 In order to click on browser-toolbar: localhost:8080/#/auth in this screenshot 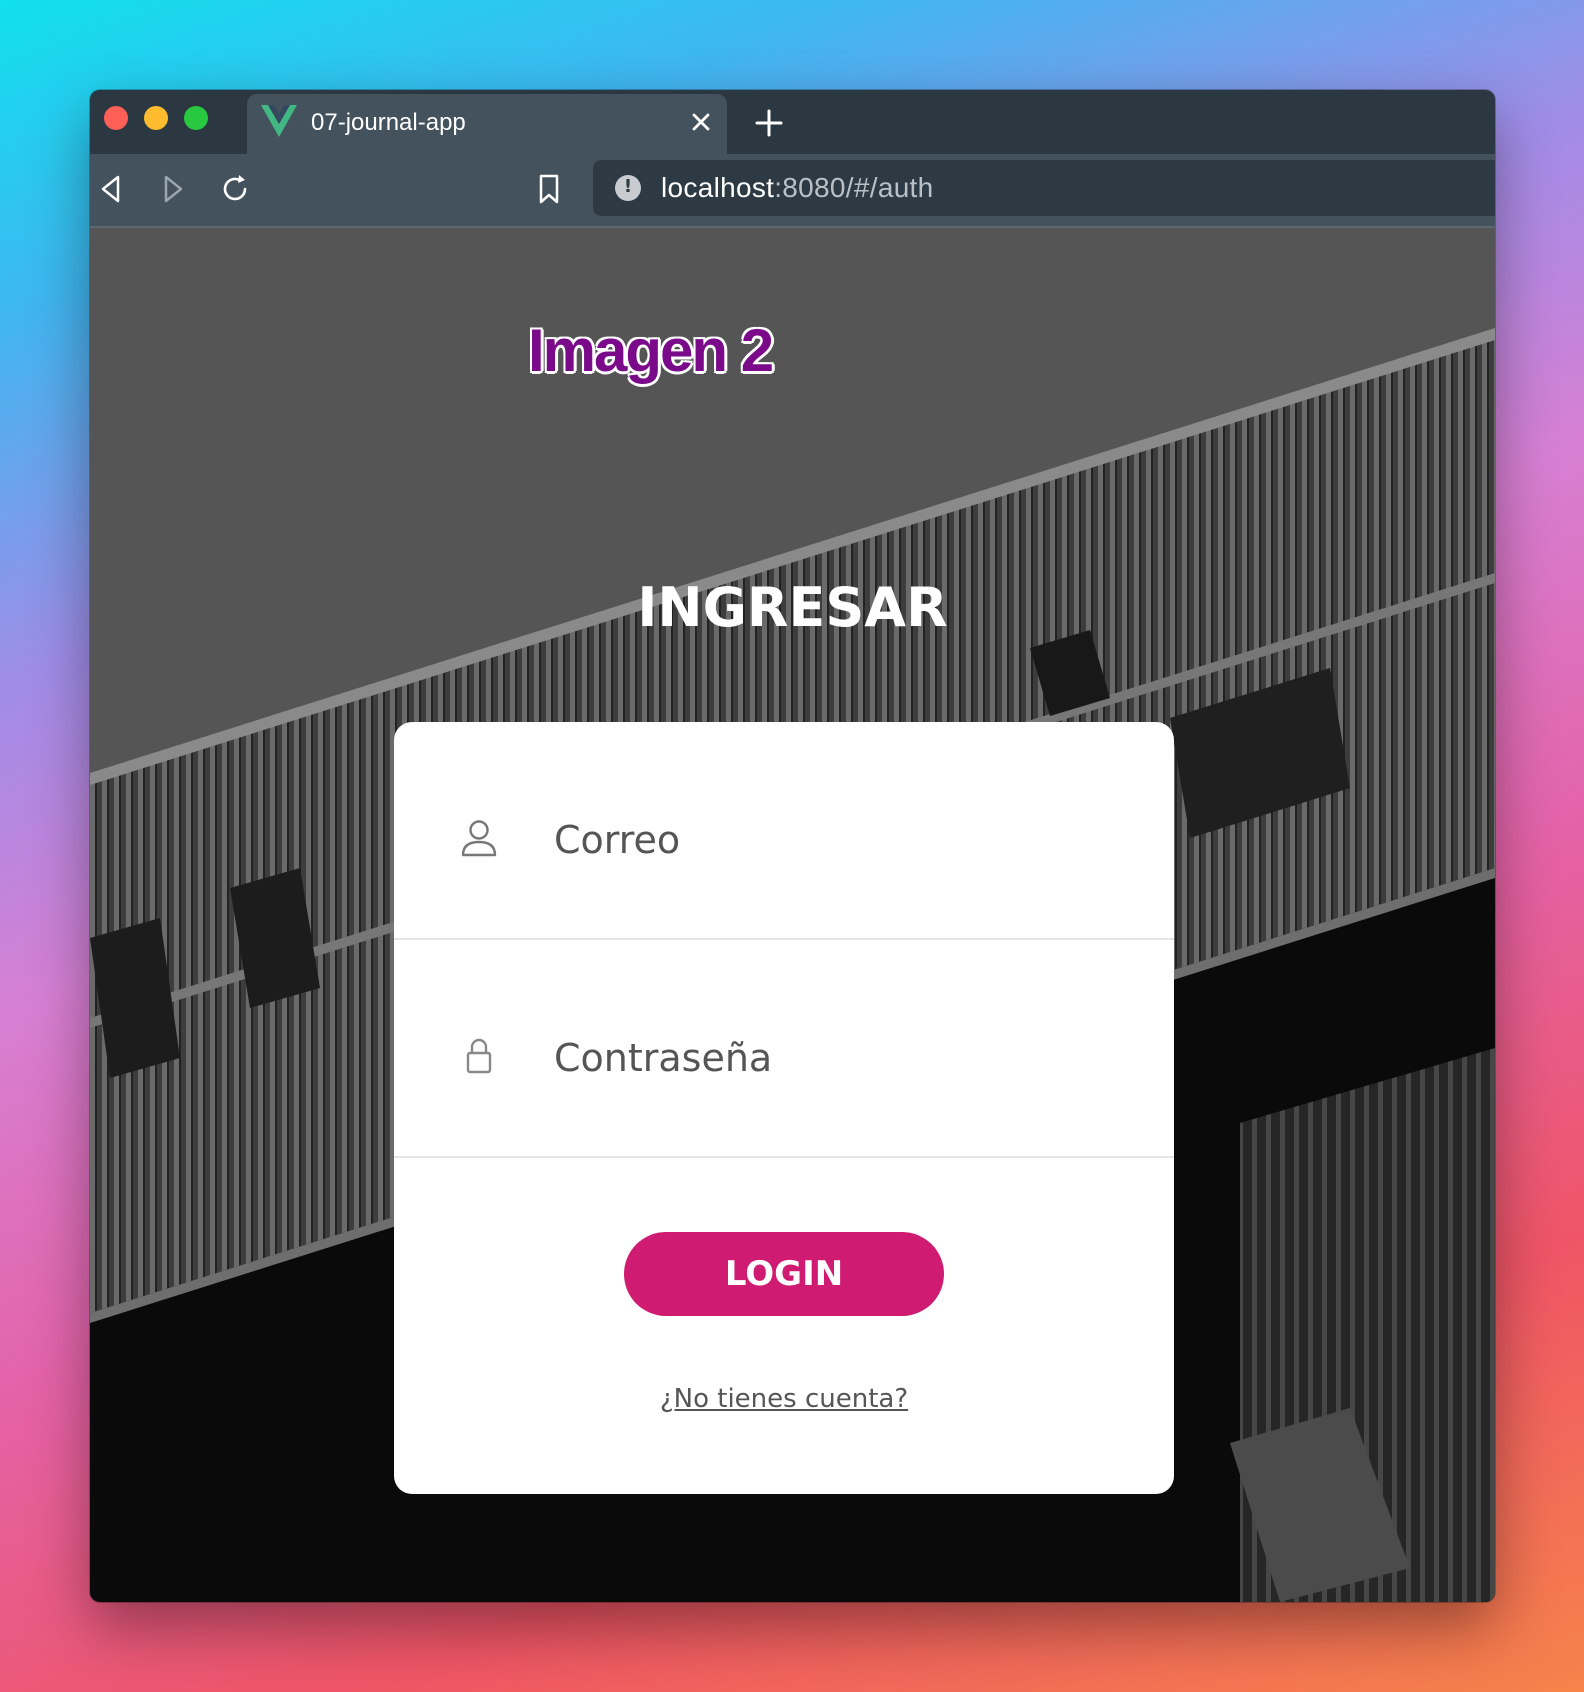, I will do `click(792, 191)`.